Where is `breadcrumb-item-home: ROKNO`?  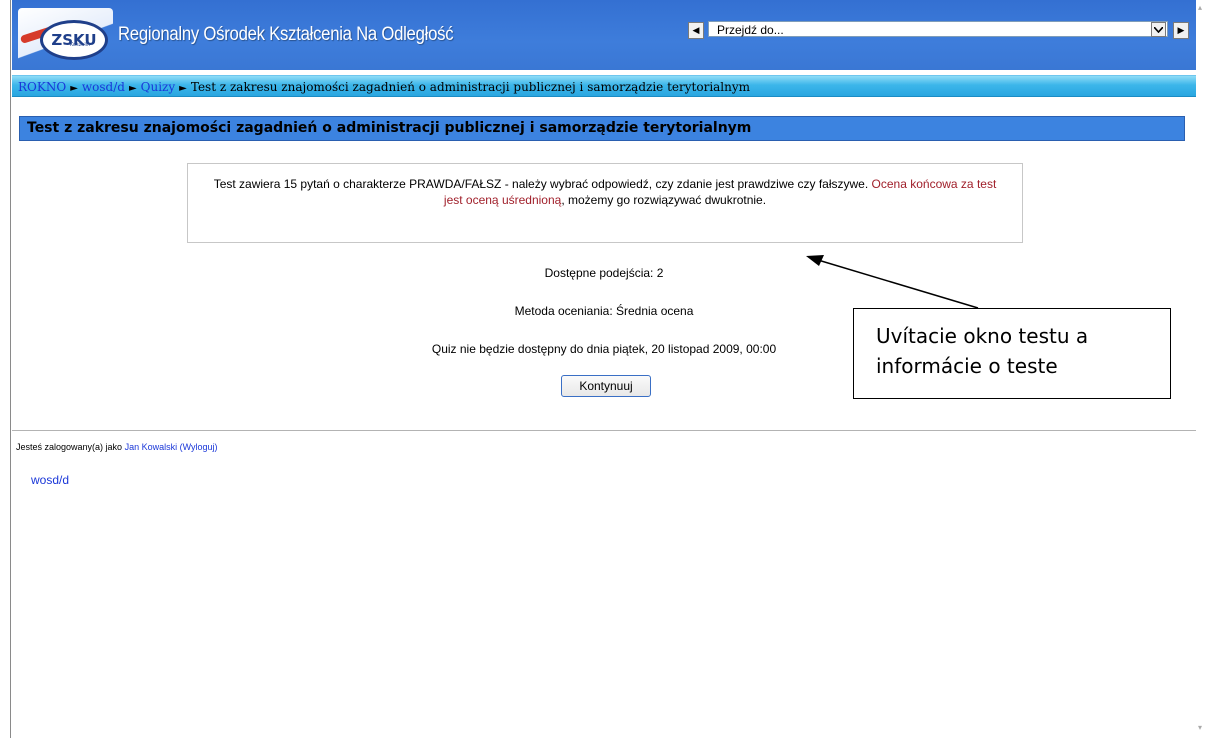
breadcrumb-item-home: ROKNO is located at coordinates (42, 87).